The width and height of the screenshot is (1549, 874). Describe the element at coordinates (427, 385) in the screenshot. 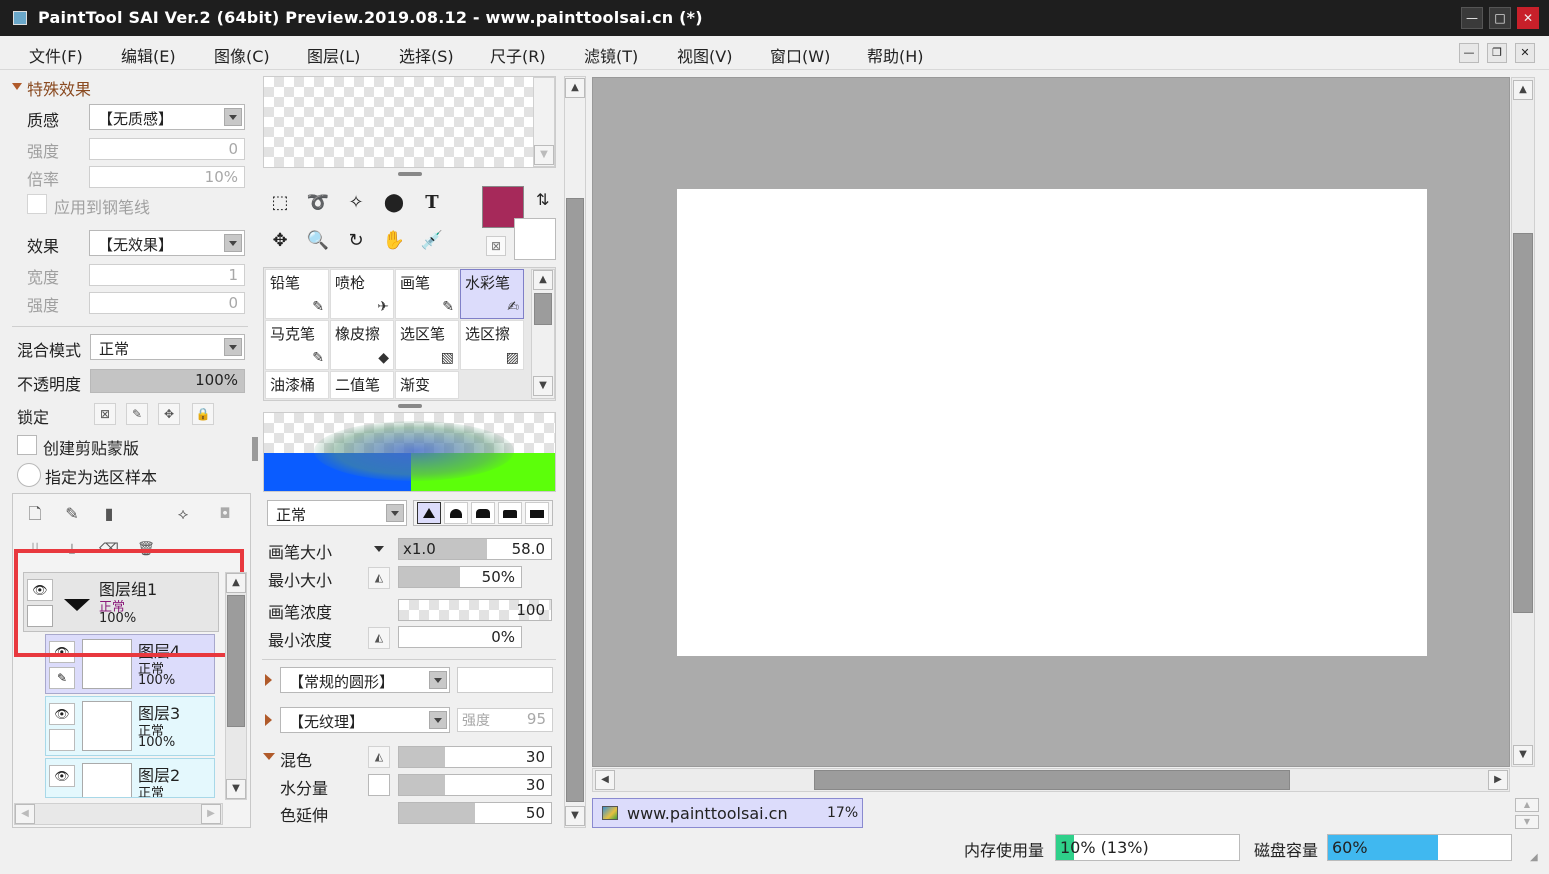

I see `brush-gradient: 渐变` at that location.